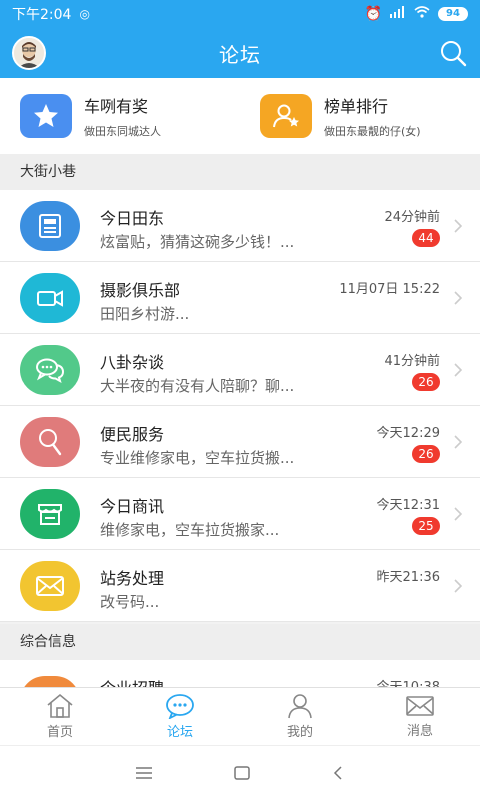 This screenshot has width=480, height=800. What do you see at coordinates (240, 642) in the screenshot?
I see `section-header: 综合信息` at bounding box center [240, 642].